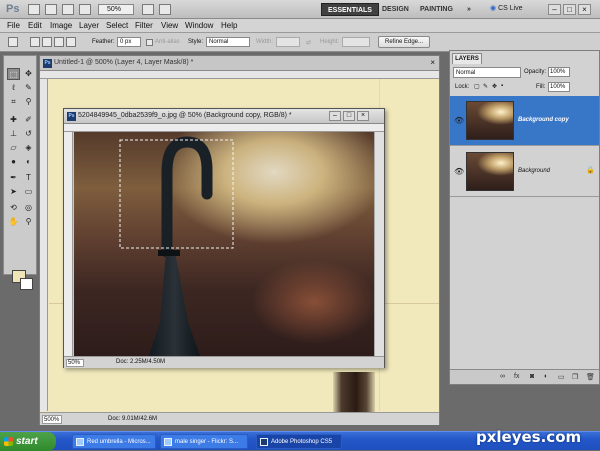 Image resolution: width=600 pixels, height=451 pixels. What do you see at coordinates (59, 42) in the screenshot?
I see `subtract-selection-icon` at bounding box center [59, 42].